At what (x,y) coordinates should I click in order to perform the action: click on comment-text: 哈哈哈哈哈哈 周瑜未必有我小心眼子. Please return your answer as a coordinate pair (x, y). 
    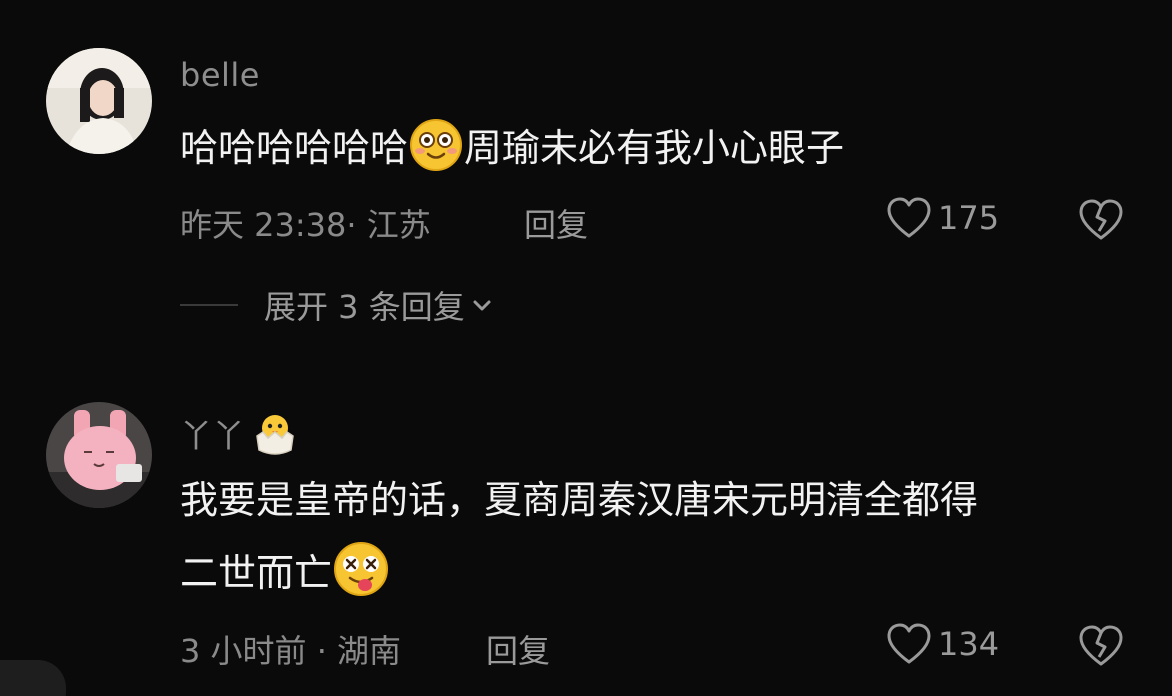
    Looking at the image, I should click on (512, 154).